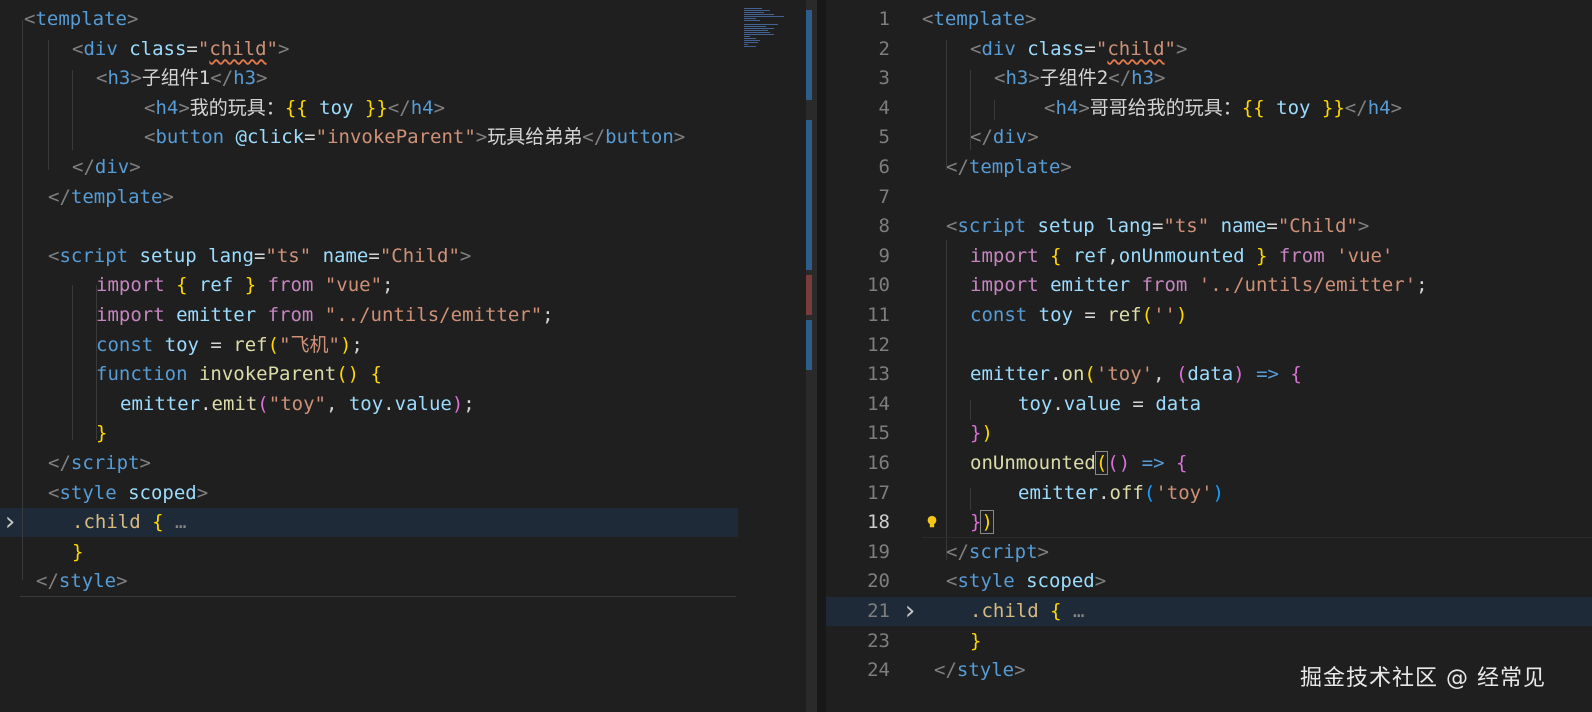 This screenshot has height=712, width=1592. I want to click on code-line: import emitter from "../untils/emitter";, so click(369, 315).